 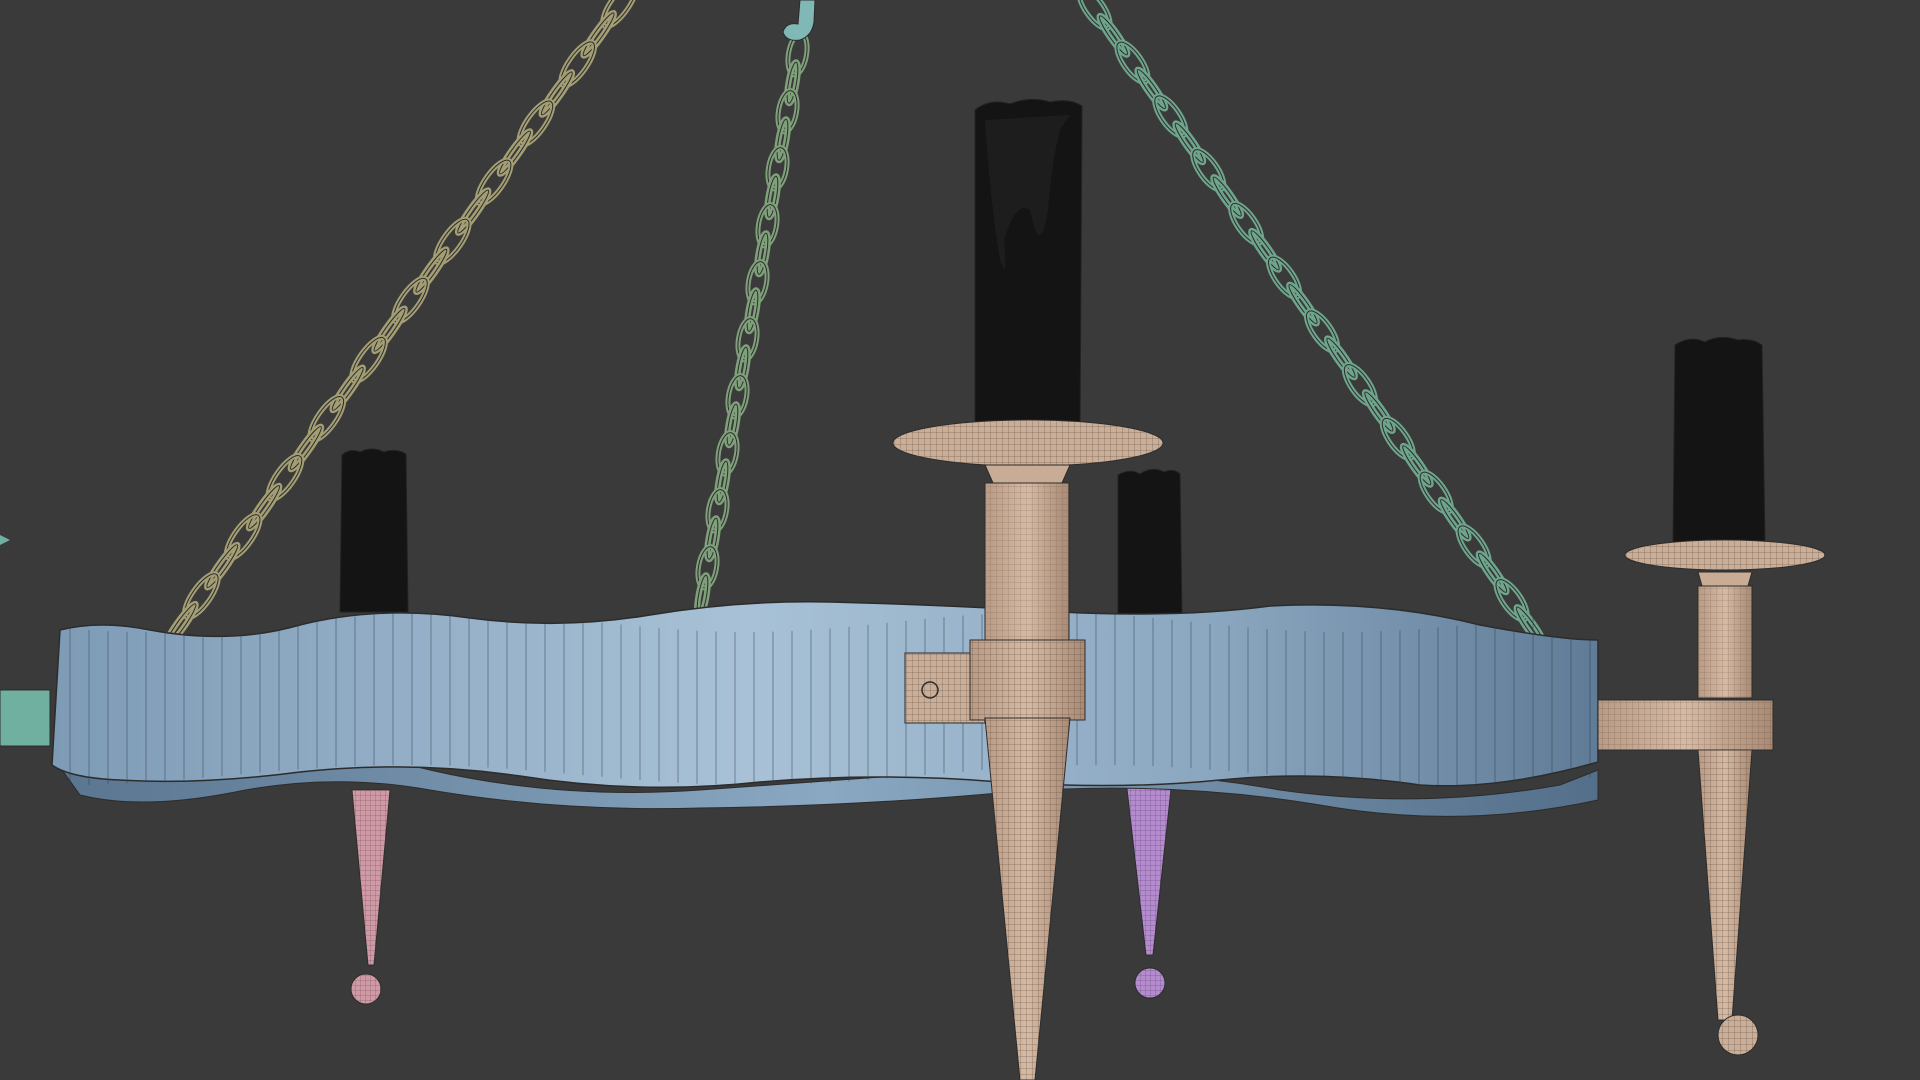 What do you see at coordinates (1711, 696) in the screenshot?
I see `candle-holder-right` at bounding box center [1711, 696].